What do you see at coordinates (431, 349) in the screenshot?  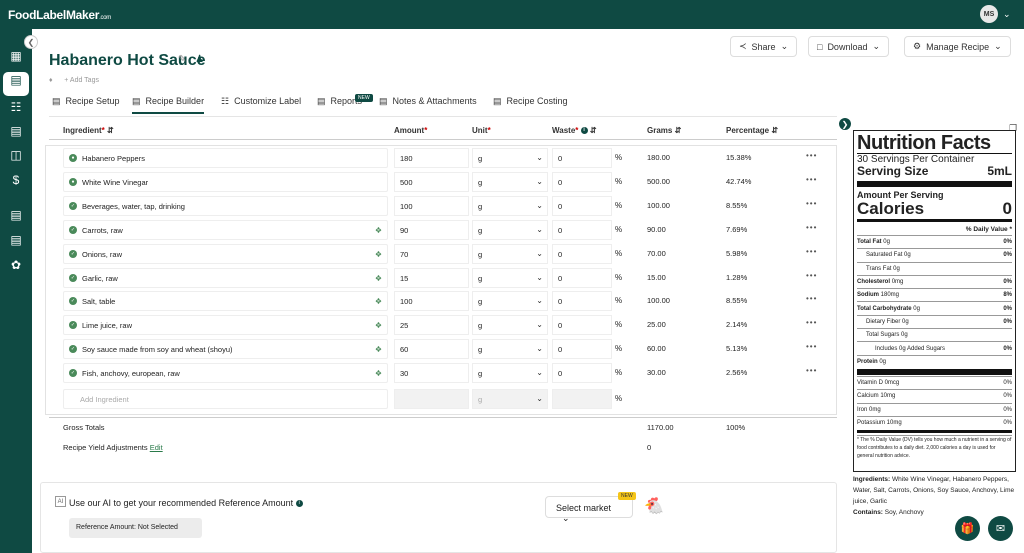 I see `amount-input: 60` at bounding box center [431, 349].